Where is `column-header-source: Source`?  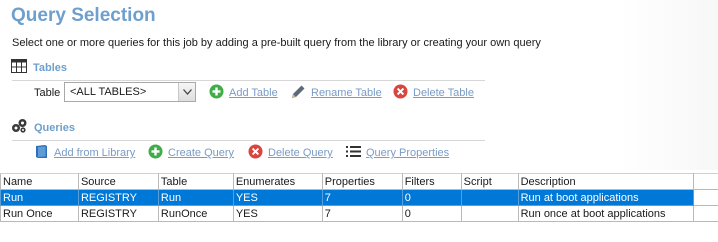
column-header-source: Source is located at coordinates (118, 181).